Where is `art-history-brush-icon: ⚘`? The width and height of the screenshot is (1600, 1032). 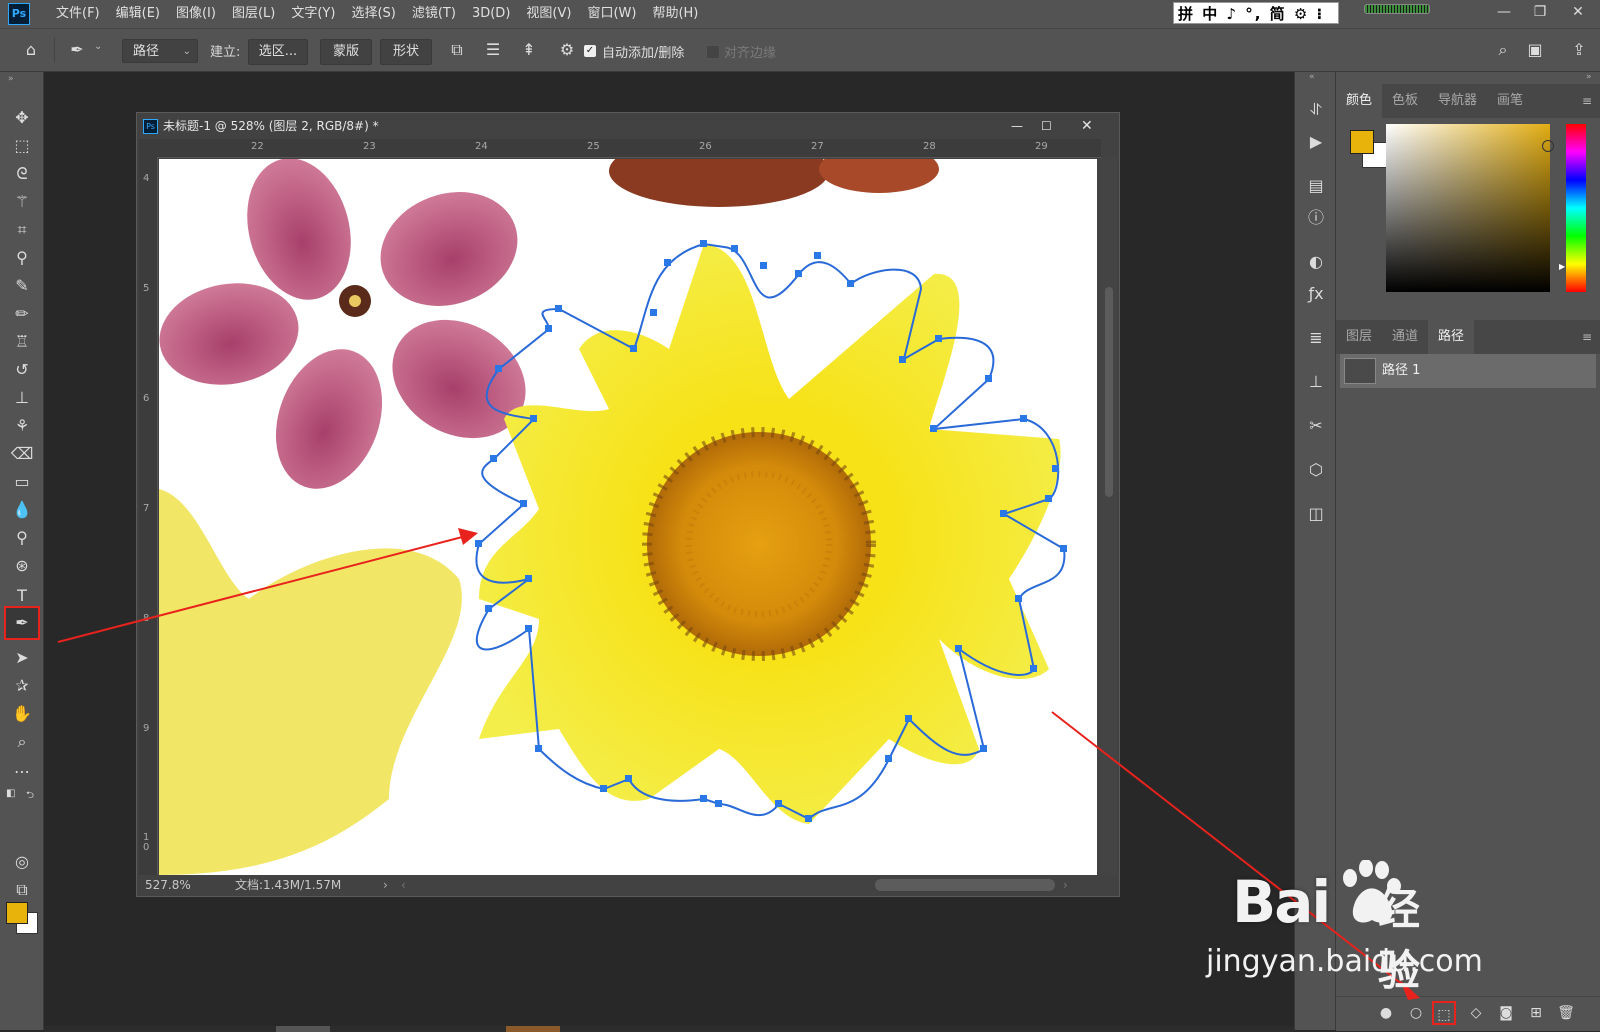 art-history-brush-icon: ⚘ is located at coordinates (22, 426).